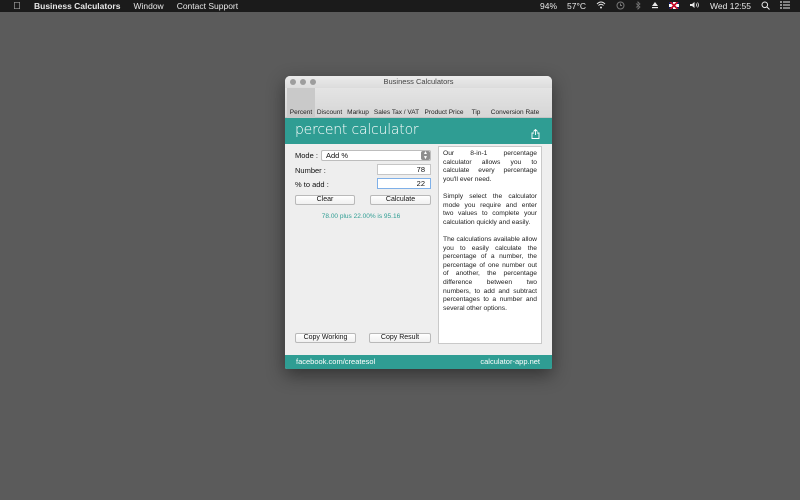 Image resolution: width=800 pixels, height=500 pixels. What do you see at coordinates (425, 155) in the screenshot?
I see `select-arrows-icon: ▲ ▼` at bounding box center [425, 155].